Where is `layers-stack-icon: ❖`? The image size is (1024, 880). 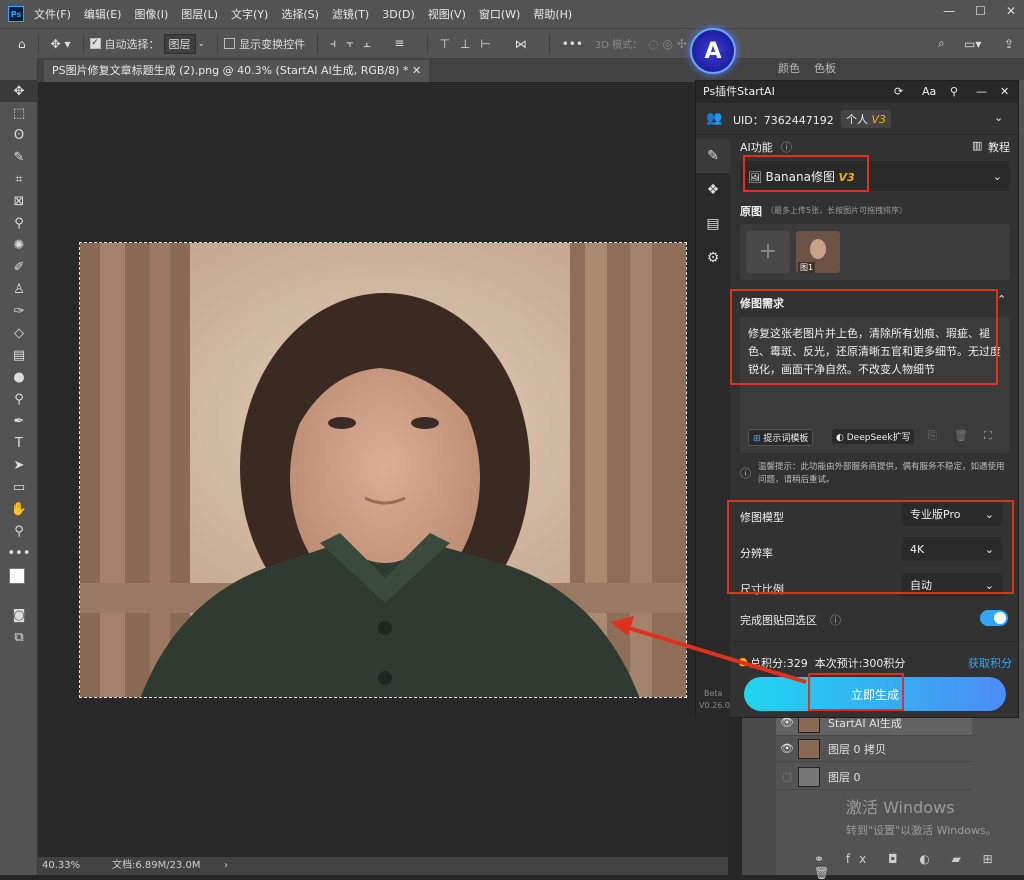
layers-stack-icon: ❖ is located at coordinates (713, 190).